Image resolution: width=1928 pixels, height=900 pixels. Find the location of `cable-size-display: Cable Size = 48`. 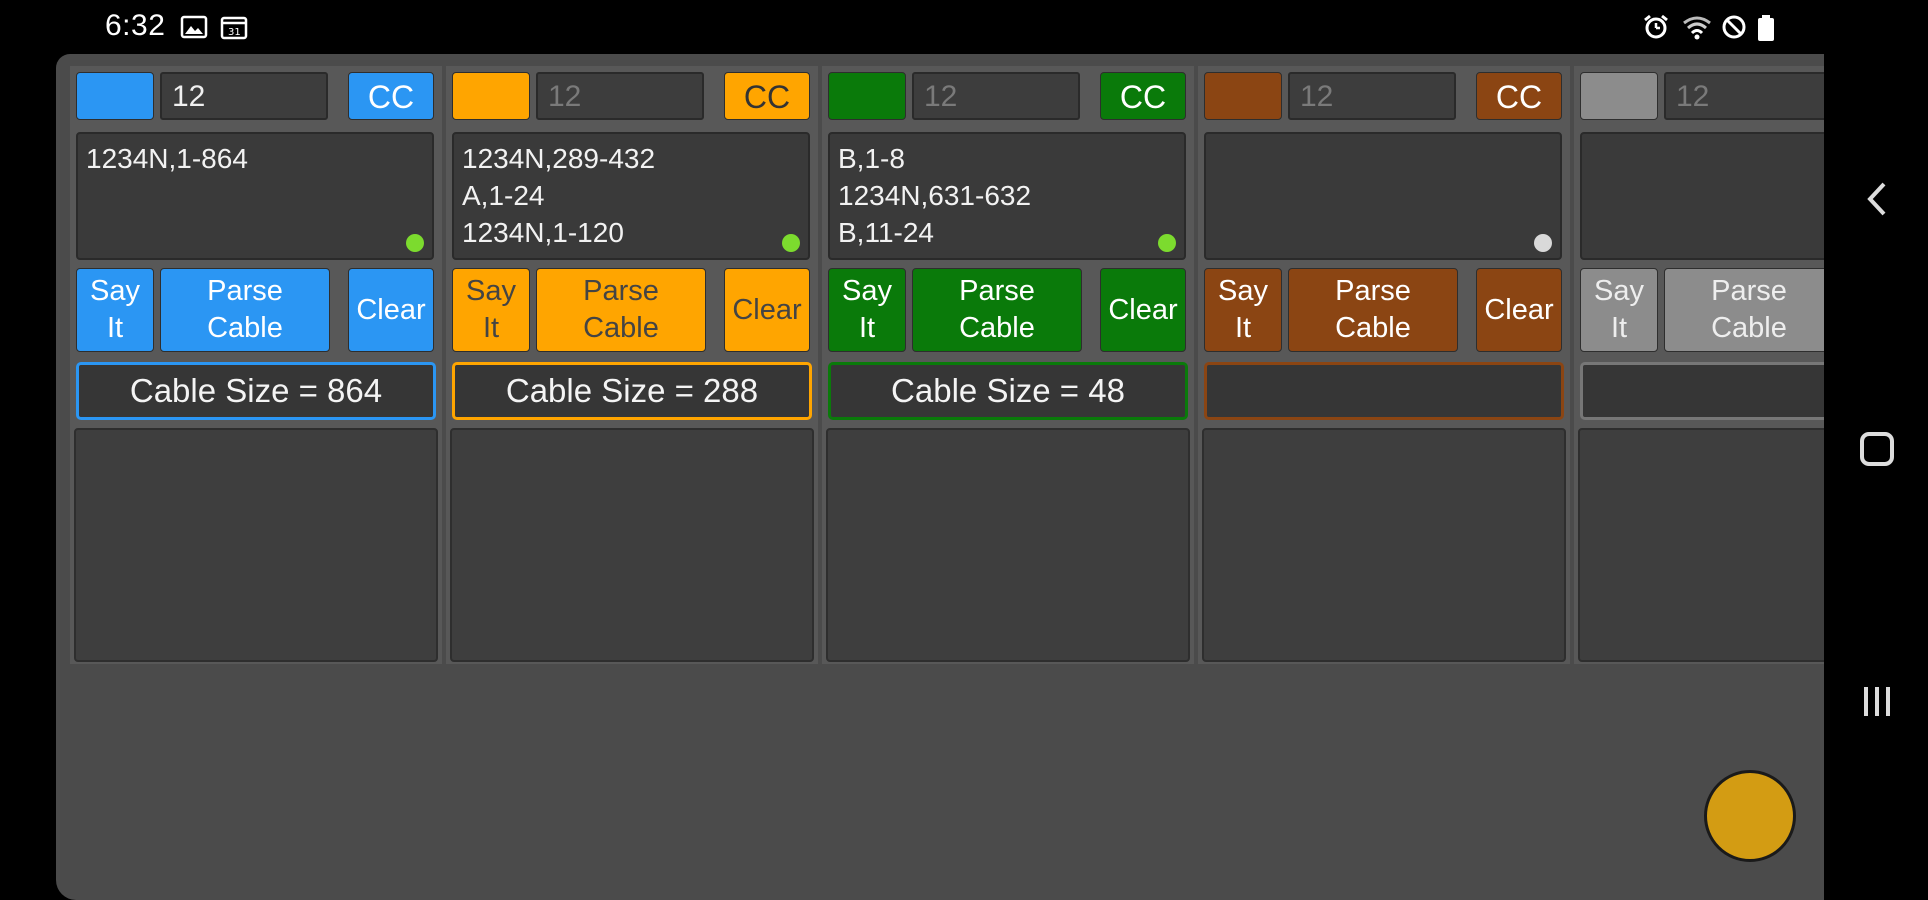

cable-size-display: Cable Size = 48 is located at coordinates (1008, 391).